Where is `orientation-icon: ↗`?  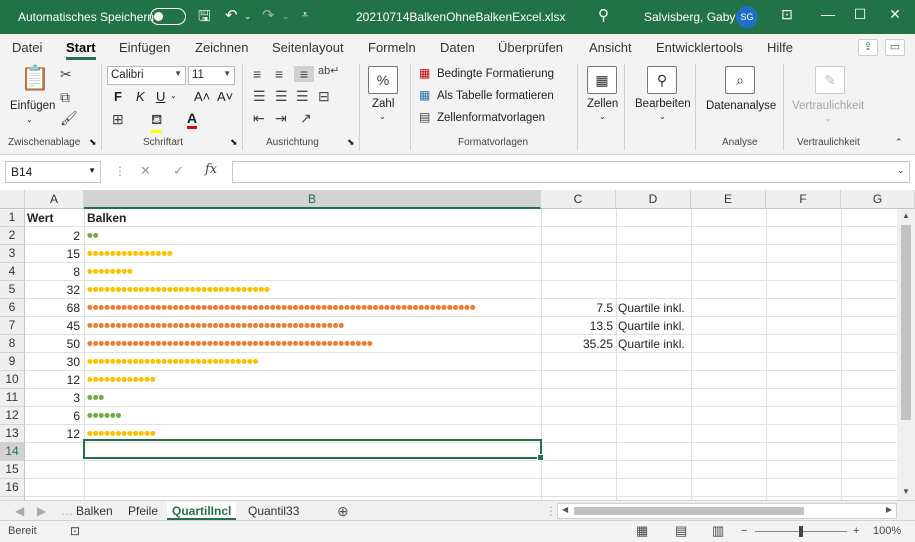 orientation-icon: ↗ is located at coordinates (306, 118).